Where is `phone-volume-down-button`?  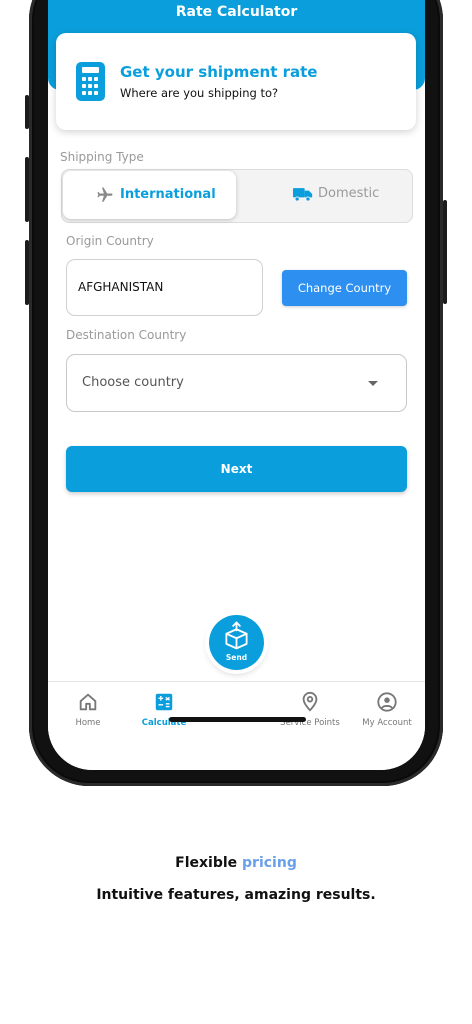
phone-volume-down-button is located at coordinates (27, 272).